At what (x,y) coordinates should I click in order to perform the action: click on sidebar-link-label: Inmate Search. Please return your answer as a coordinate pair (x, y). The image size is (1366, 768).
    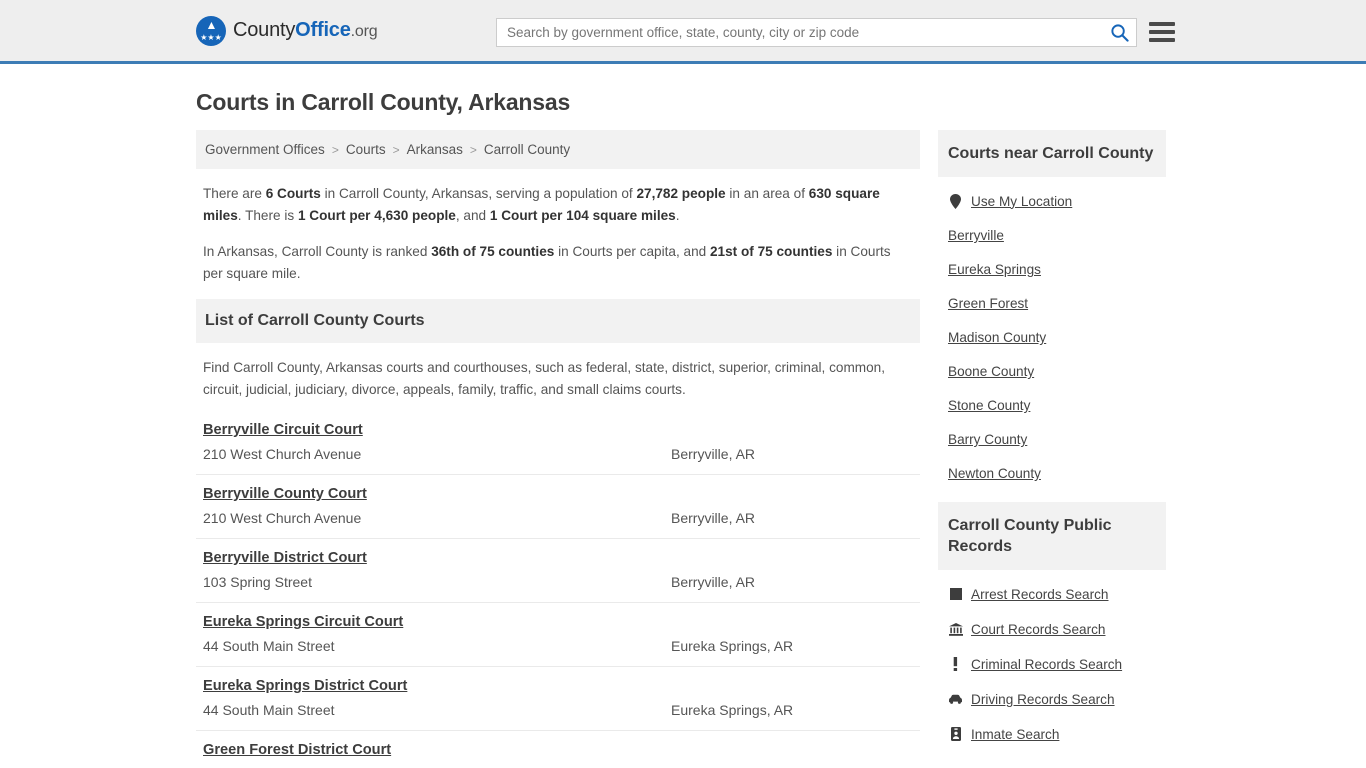
    Looking at the image, I should click on (1015, 734).